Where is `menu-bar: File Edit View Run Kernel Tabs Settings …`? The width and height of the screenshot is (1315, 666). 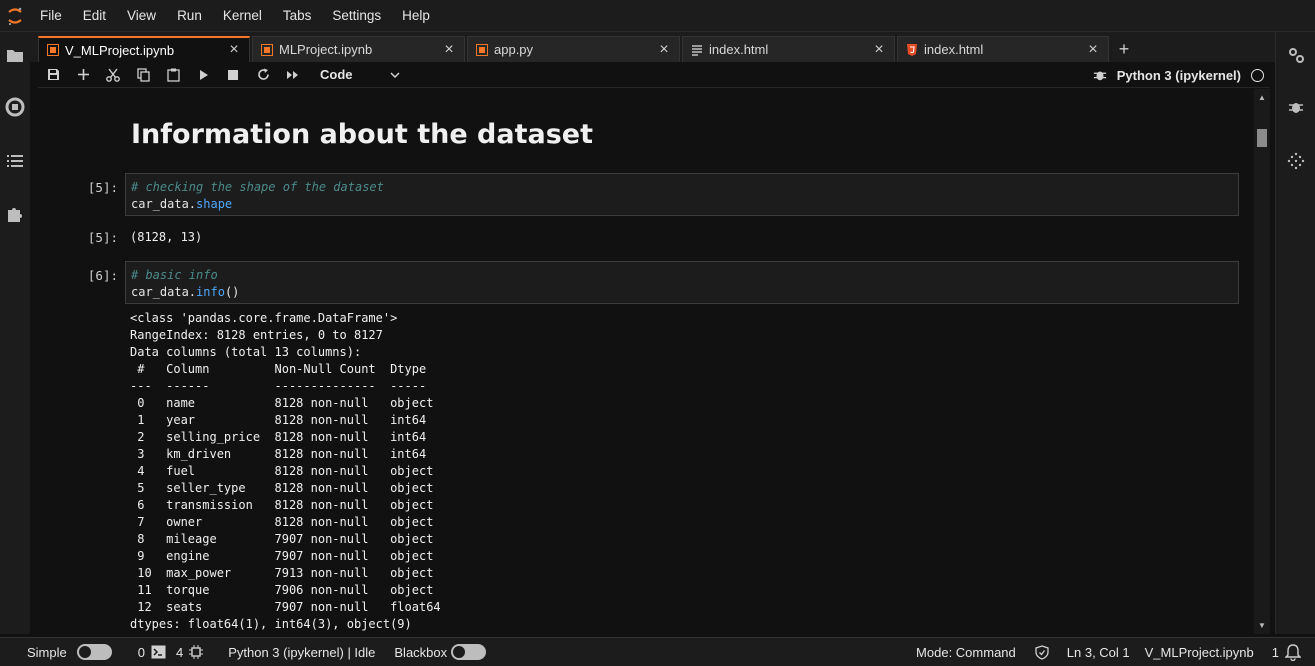 menu-bar: File Edit View Run Kernel Tabs Settings … is located at coordinates (657, 16).